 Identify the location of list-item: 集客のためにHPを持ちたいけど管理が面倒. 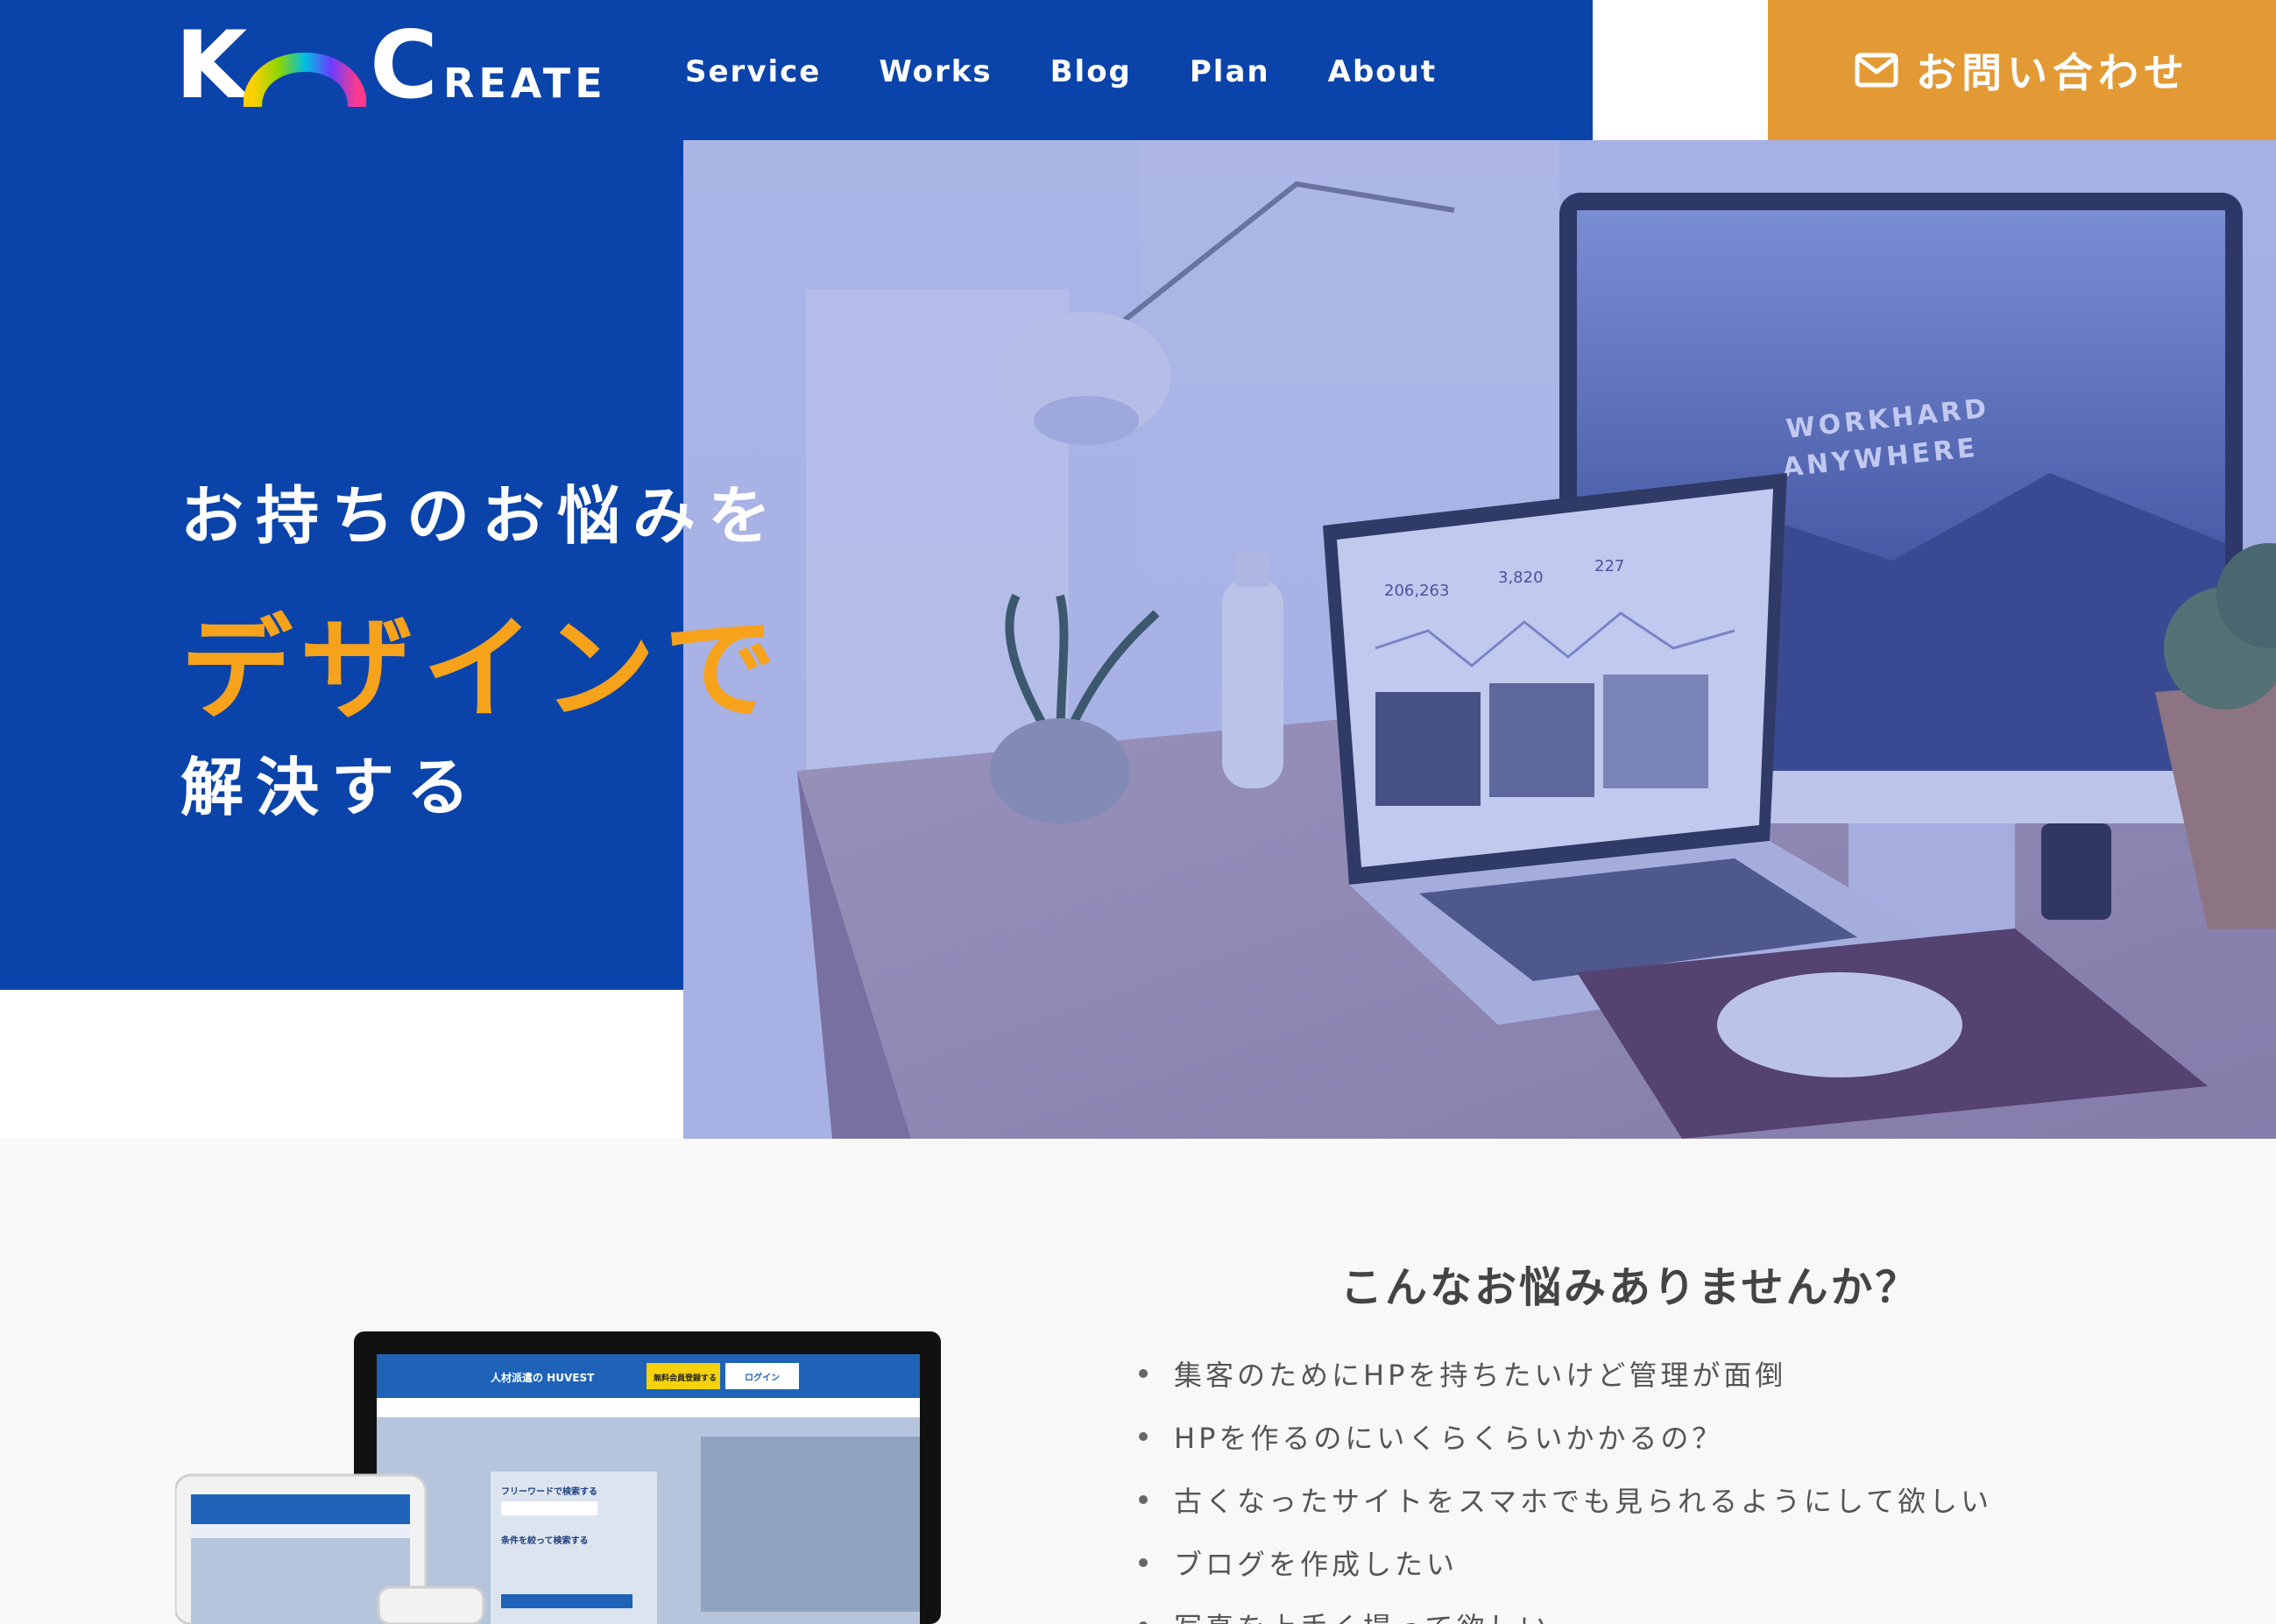
(1565, 1373).